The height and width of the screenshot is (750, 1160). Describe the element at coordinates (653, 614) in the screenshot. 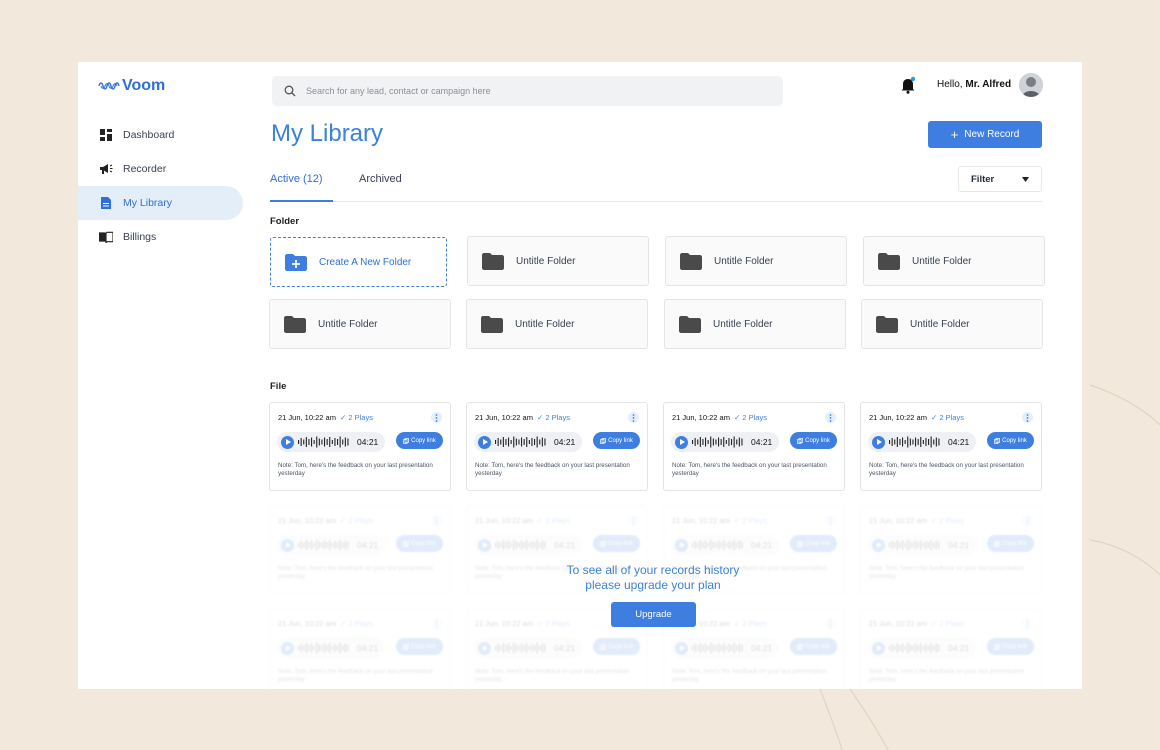

I see `upgrade-button: Upgrade` at that location.